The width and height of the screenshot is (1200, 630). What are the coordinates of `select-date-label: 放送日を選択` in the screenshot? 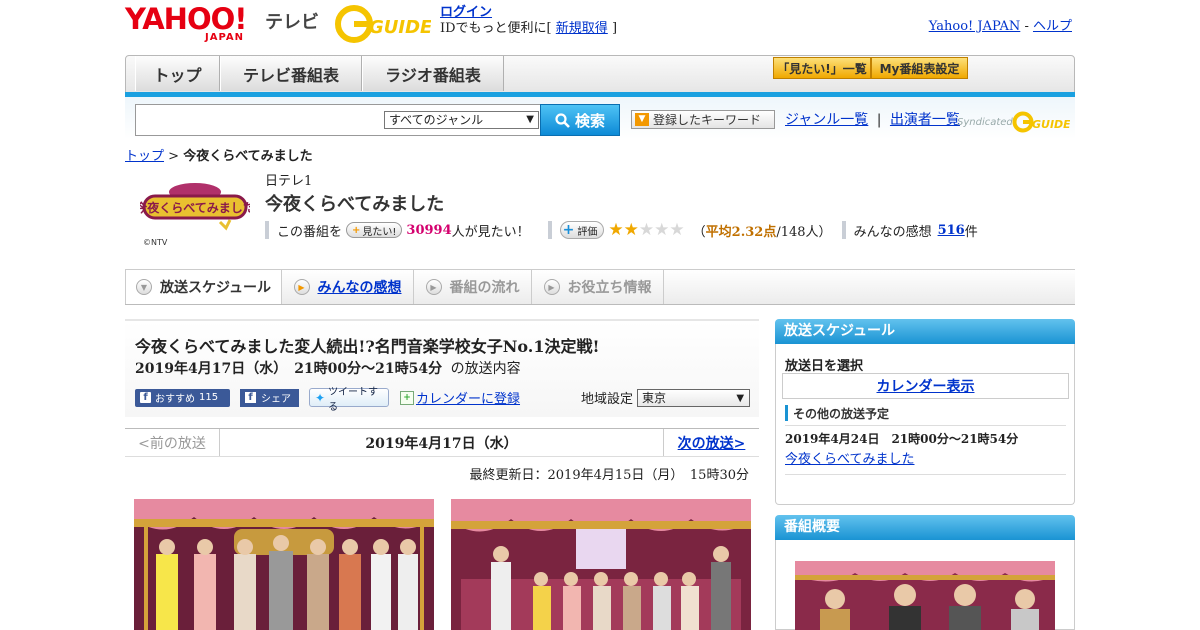 It's located at (824, 366).